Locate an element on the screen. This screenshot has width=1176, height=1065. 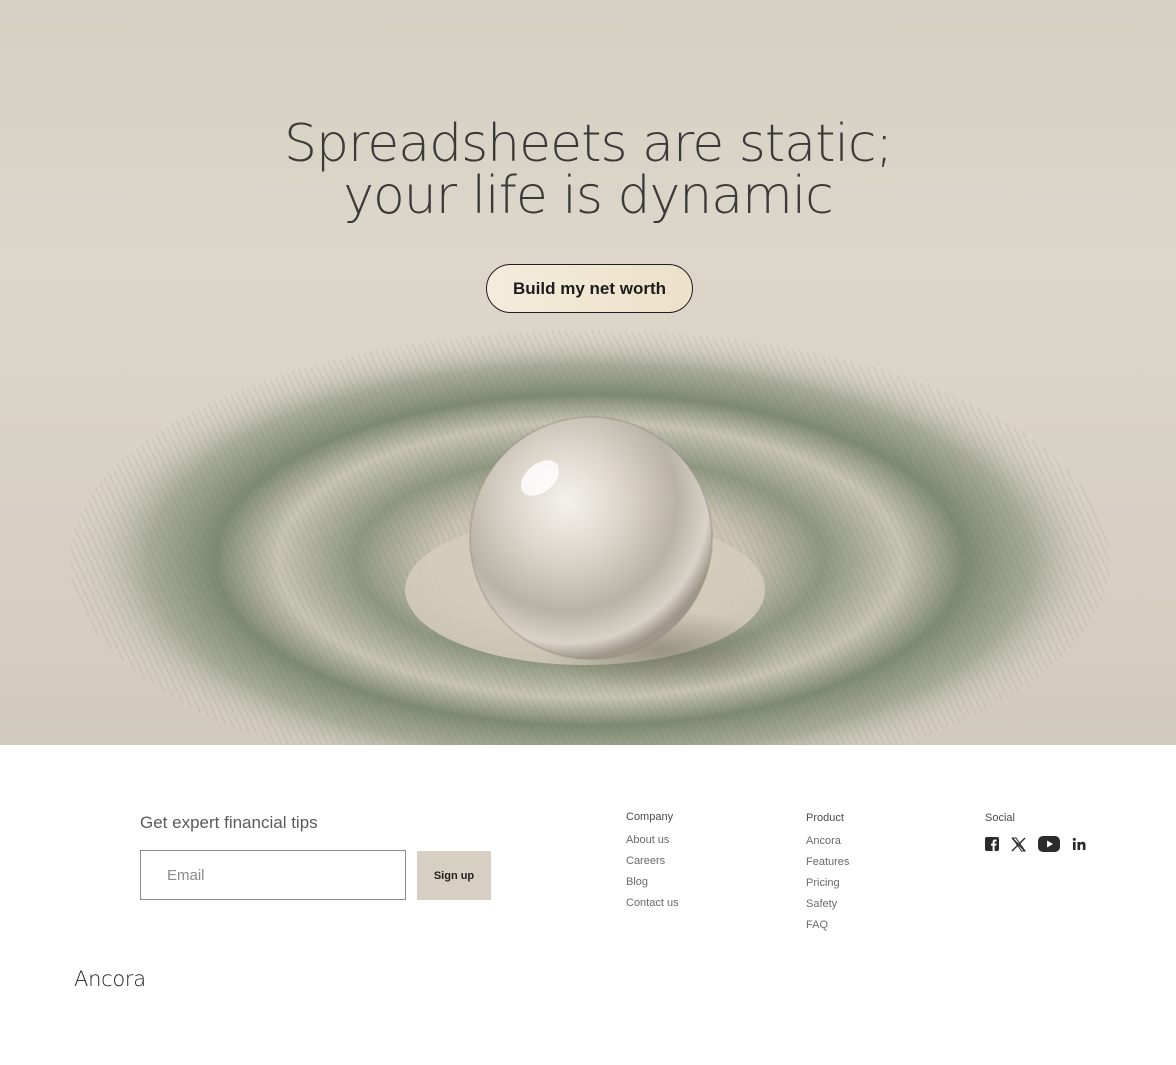
newsletter-title: Get expert financial tips is located at coordinates (229, 822).